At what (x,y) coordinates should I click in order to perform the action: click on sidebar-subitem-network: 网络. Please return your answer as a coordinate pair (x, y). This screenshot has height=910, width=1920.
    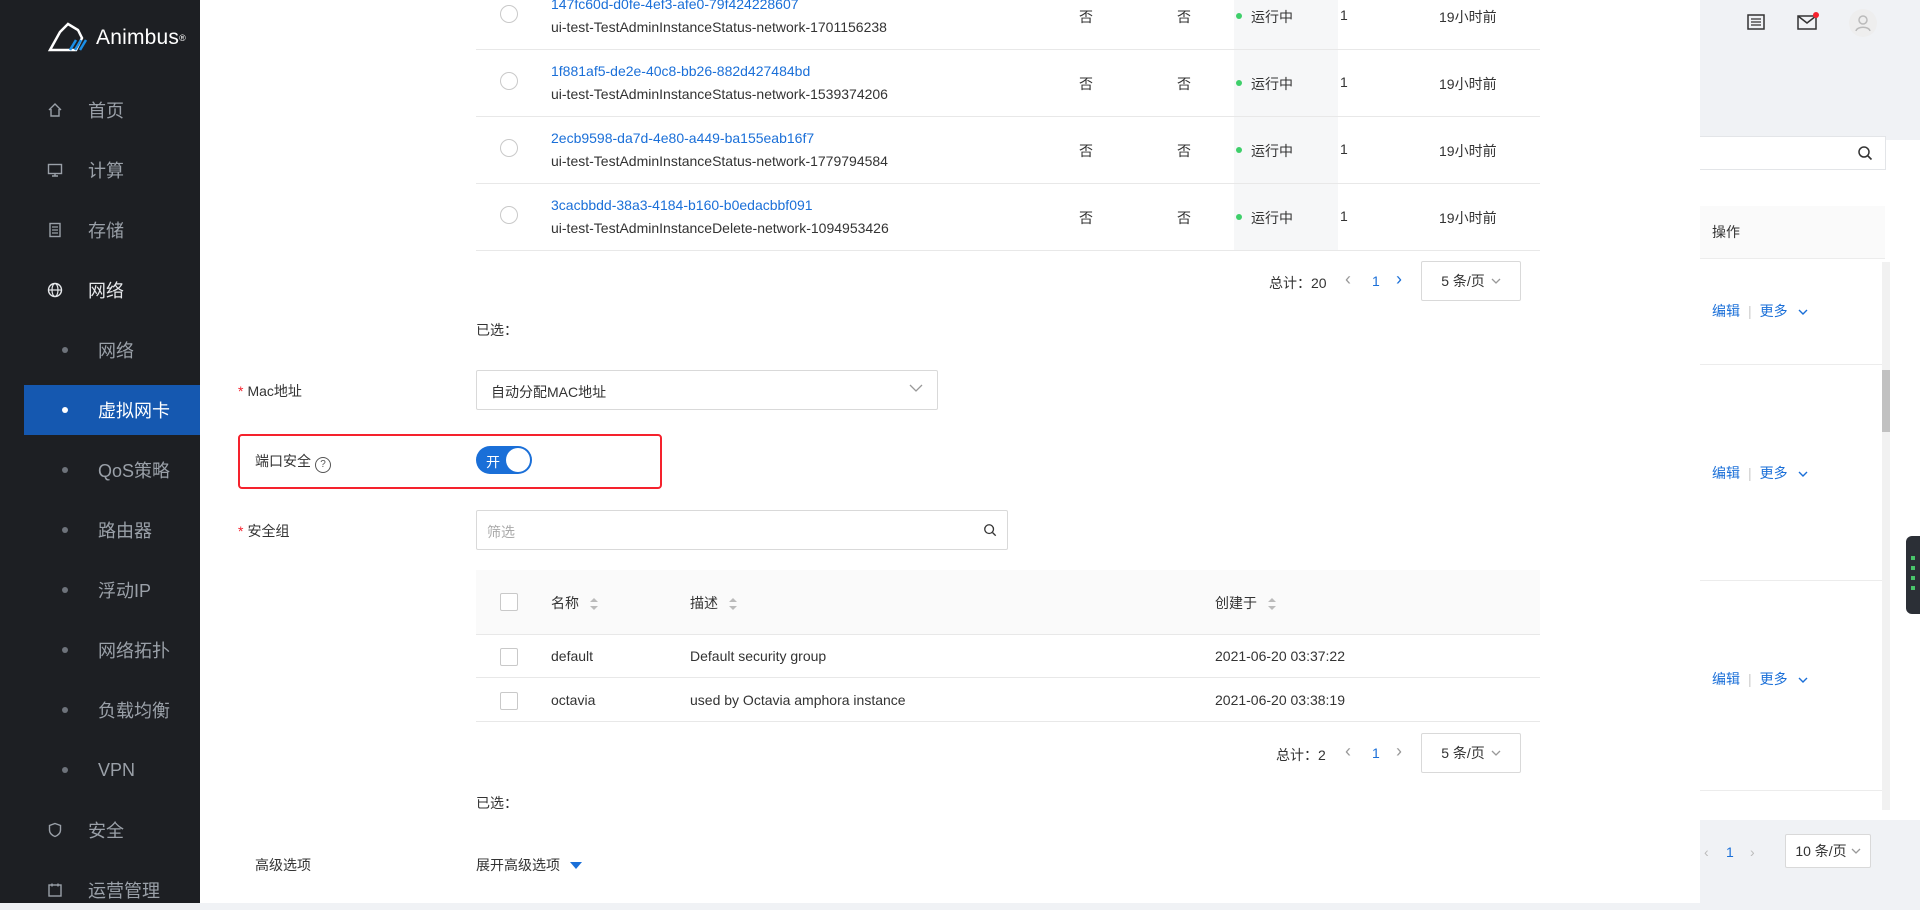
    Looking at the image, I should click on (112, 350).